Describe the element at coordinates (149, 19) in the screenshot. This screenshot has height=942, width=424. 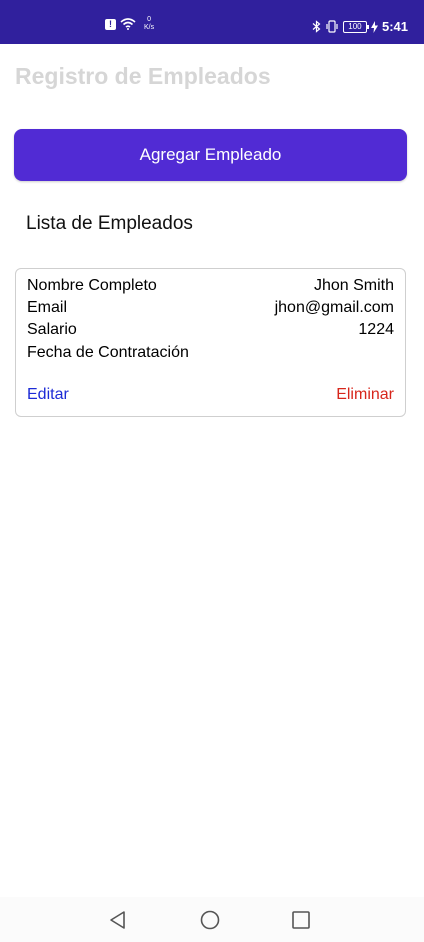
I see `network-speed-value: 0` at that location.